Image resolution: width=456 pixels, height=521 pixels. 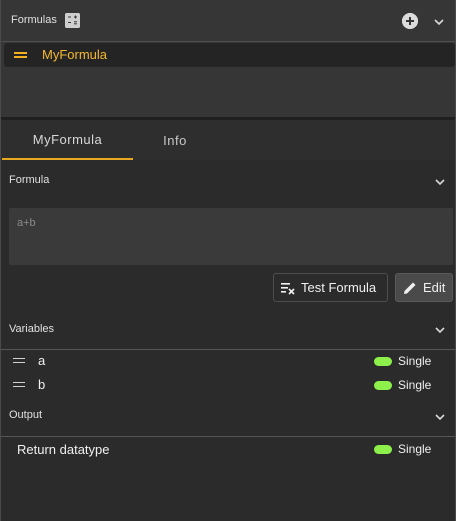 I want to click on pencil-icon, so click(x=410, y=288).